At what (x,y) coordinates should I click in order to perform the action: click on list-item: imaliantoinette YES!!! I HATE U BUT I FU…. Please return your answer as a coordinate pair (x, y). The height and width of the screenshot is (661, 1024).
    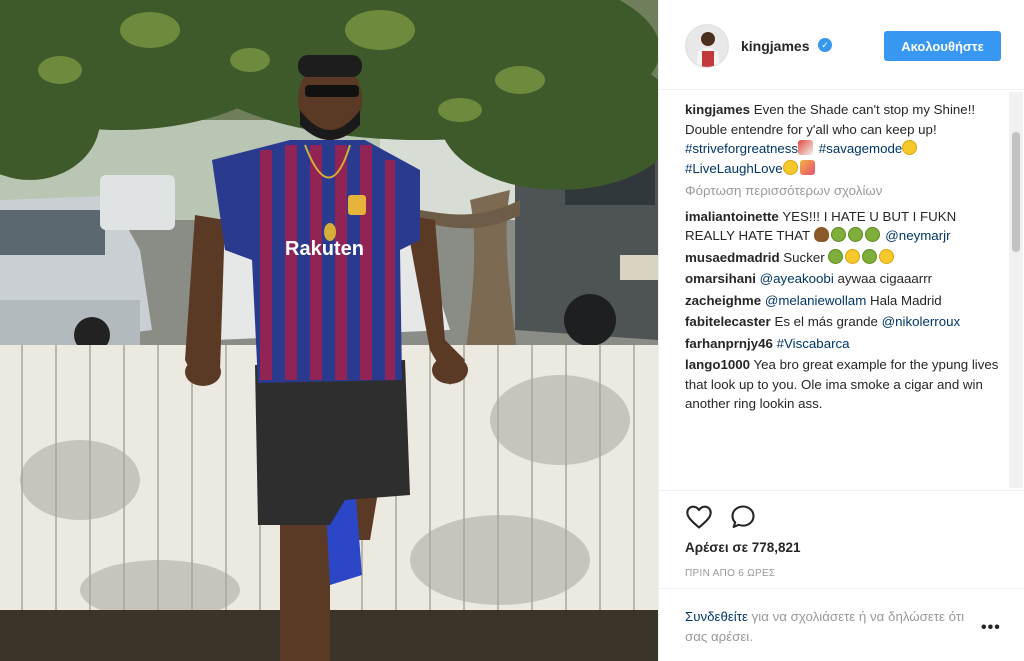
    Looking at the image, I should click on (844, 226).